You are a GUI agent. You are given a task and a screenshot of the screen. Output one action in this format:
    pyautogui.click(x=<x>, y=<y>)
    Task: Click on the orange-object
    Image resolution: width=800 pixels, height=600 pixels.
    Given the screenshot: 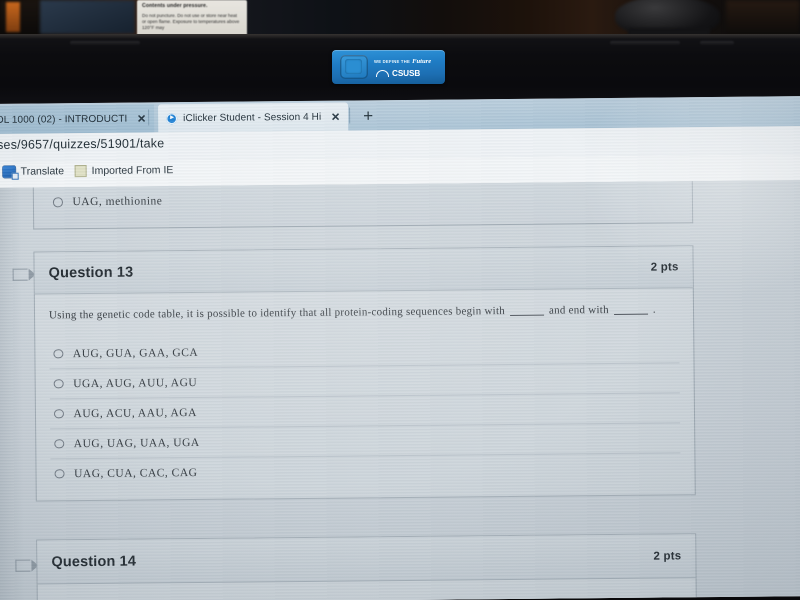 What is the action you would take?
    pyautogui.click(x=13, y=17)
    